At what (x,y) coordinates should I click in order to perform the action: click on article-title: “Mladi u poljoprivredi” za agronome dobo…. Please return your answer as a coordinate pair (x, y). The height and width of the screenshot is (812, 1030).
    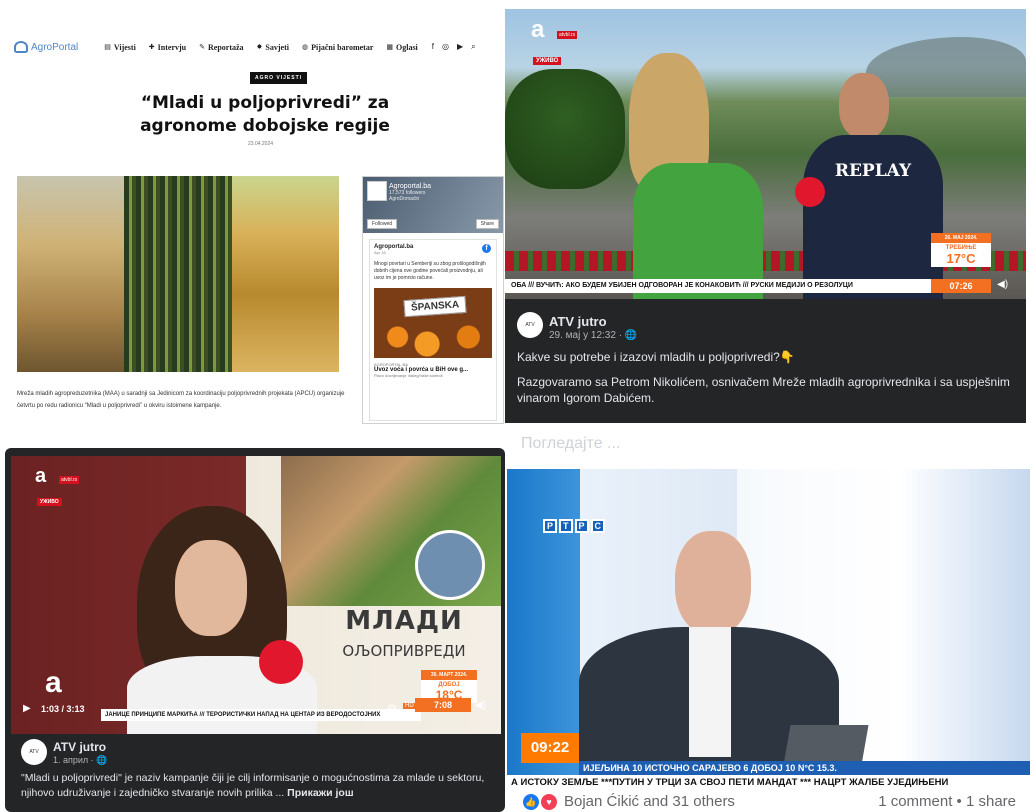
    Looking at the image, I should click on (265, 114).